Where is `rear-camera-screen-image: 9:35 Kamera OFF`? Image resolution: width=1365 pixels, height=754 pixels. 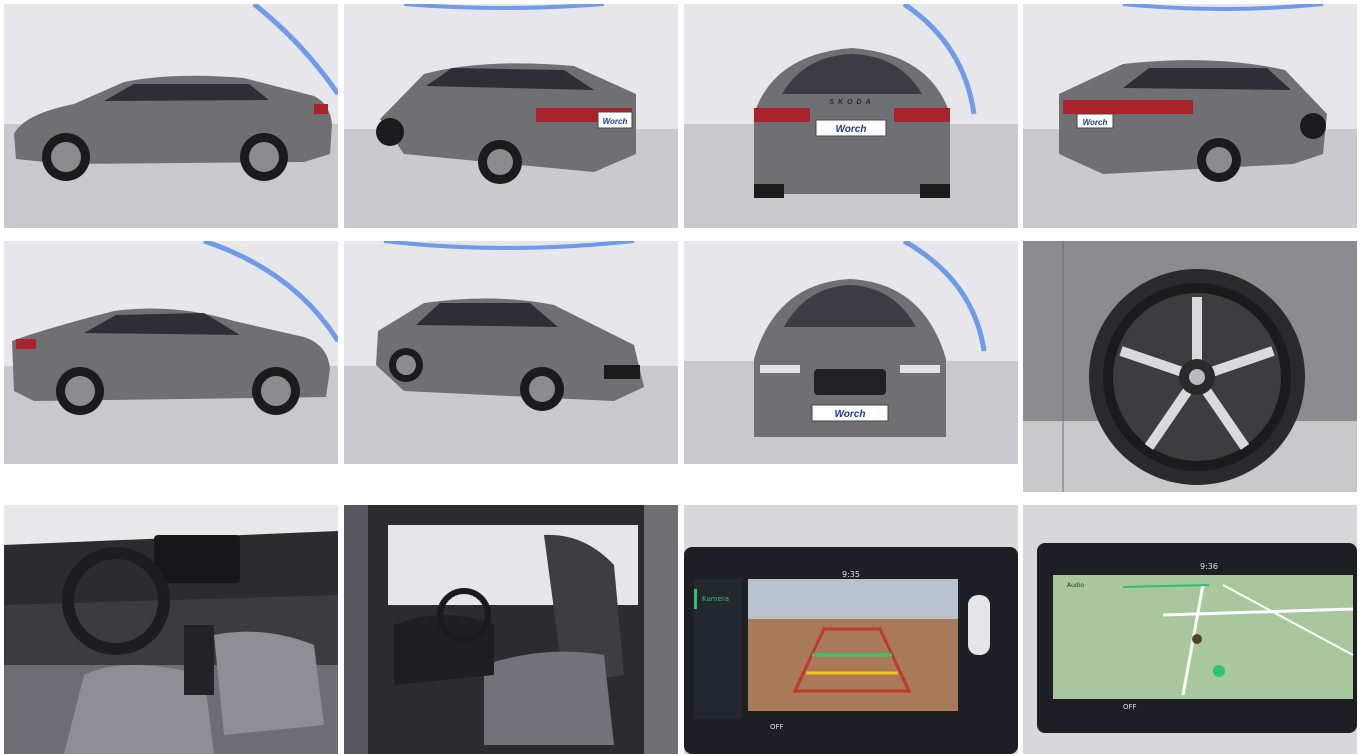 rear-camera-screen-image: 9:35 Kamera OFF is located at coordinates (851, 629).